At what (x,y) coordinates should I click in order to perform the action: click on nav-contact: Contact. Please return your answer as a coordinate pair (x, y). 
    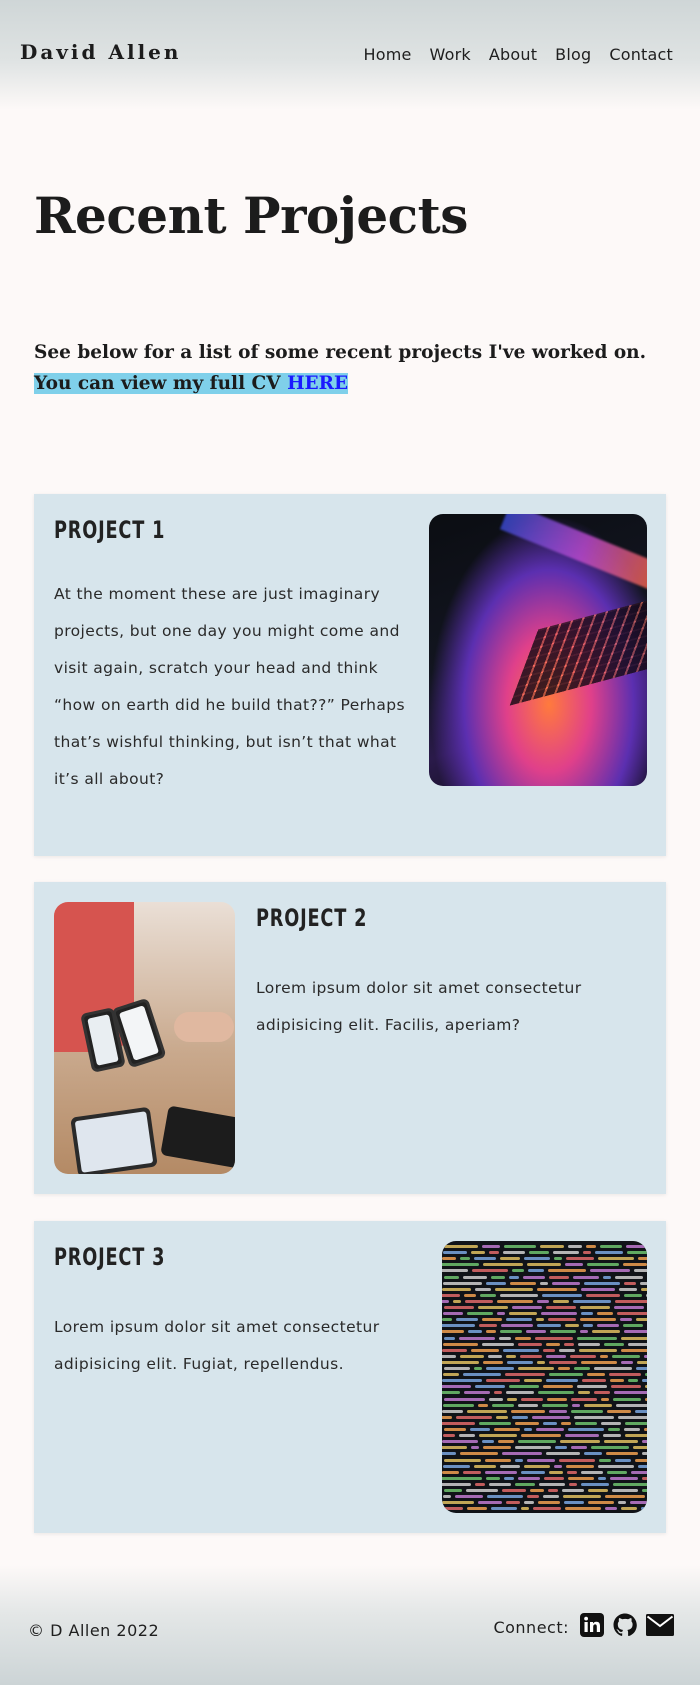
    Looking at the image, I should click on (641, 54).